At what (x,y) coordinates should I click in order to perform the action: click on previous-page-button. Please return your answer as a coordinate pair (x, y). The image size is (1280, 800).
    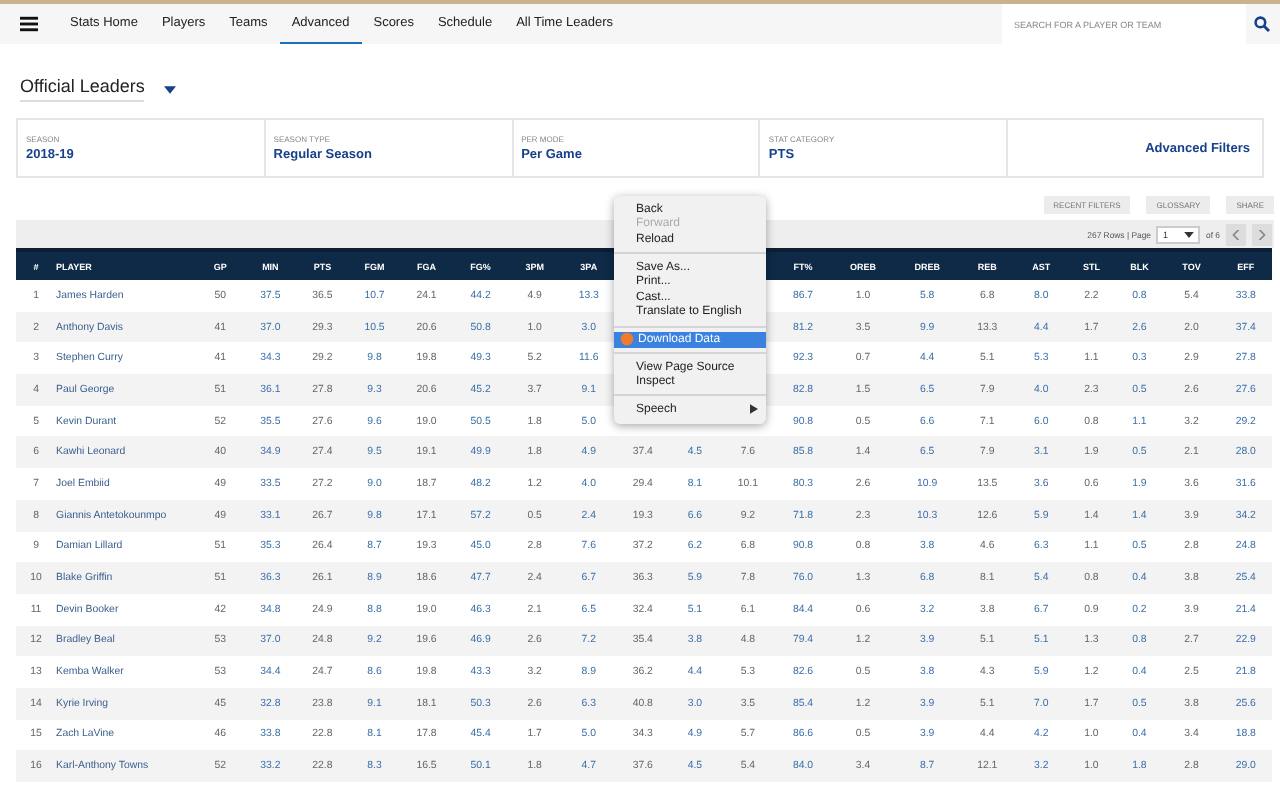
    Looking at the image, I should click on (1236, 234).